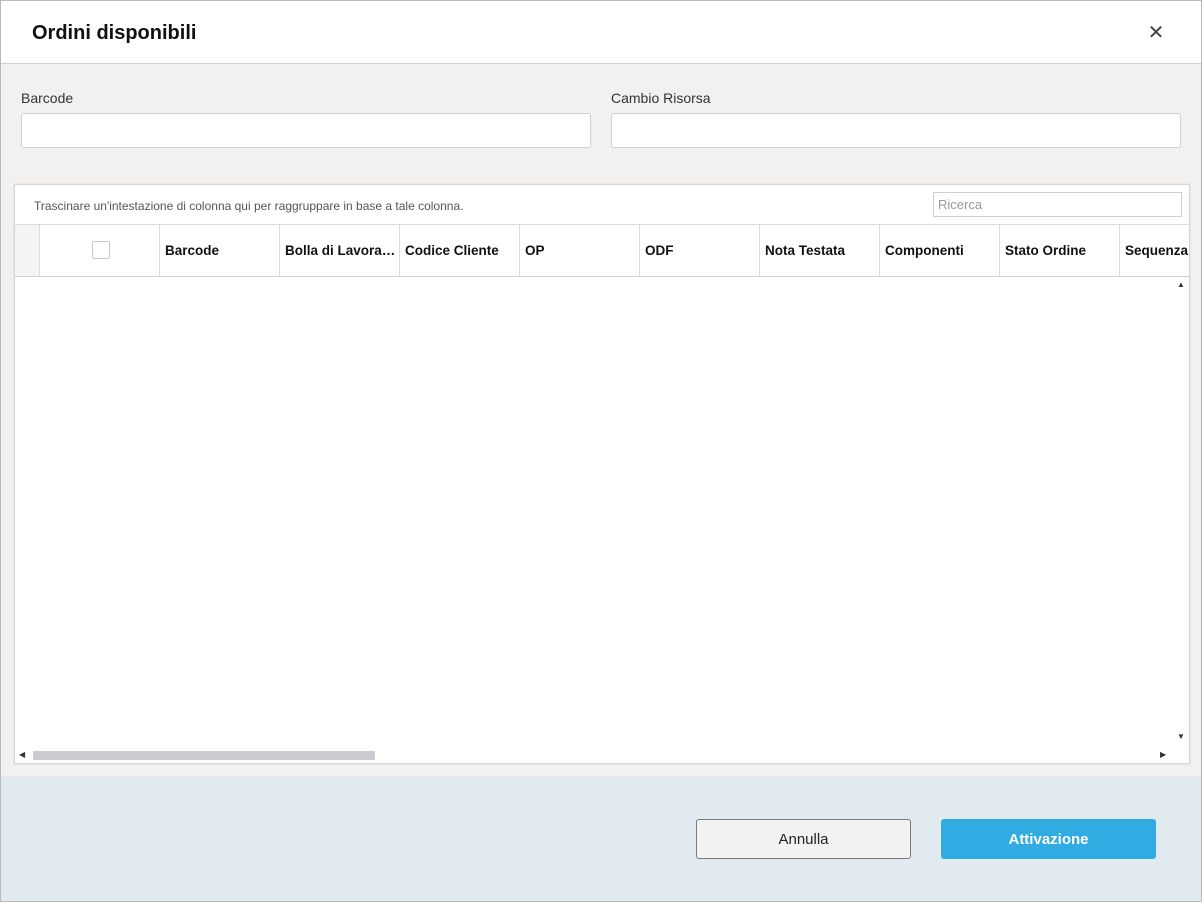  Describe the element at coordinates (460, 250) in the screenshot. I see `column-header-codice-cliente: Codice Cliente` at that location.